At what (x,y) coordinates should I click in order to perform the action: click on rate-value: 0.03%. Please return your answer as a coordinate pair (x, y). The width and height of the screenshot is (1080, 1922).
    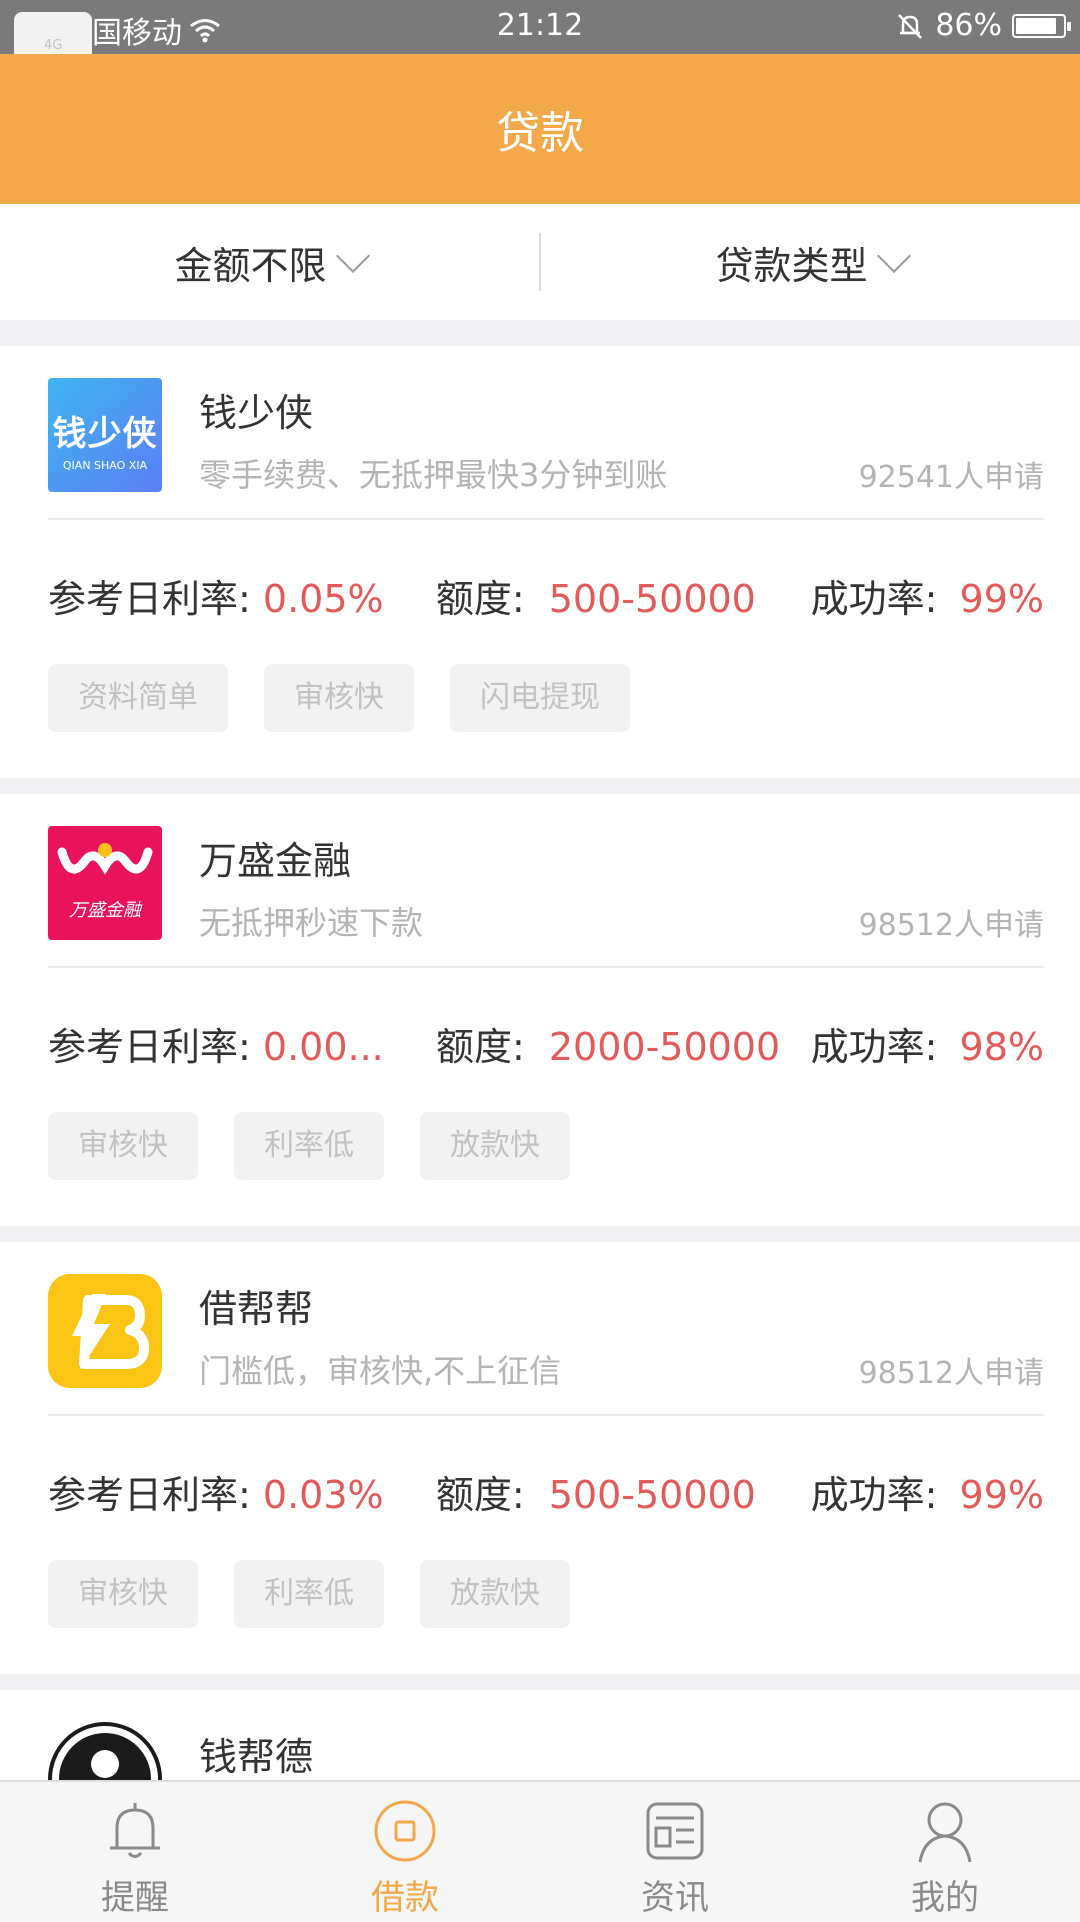
    Looking at the image, I should click on (323, 1495).